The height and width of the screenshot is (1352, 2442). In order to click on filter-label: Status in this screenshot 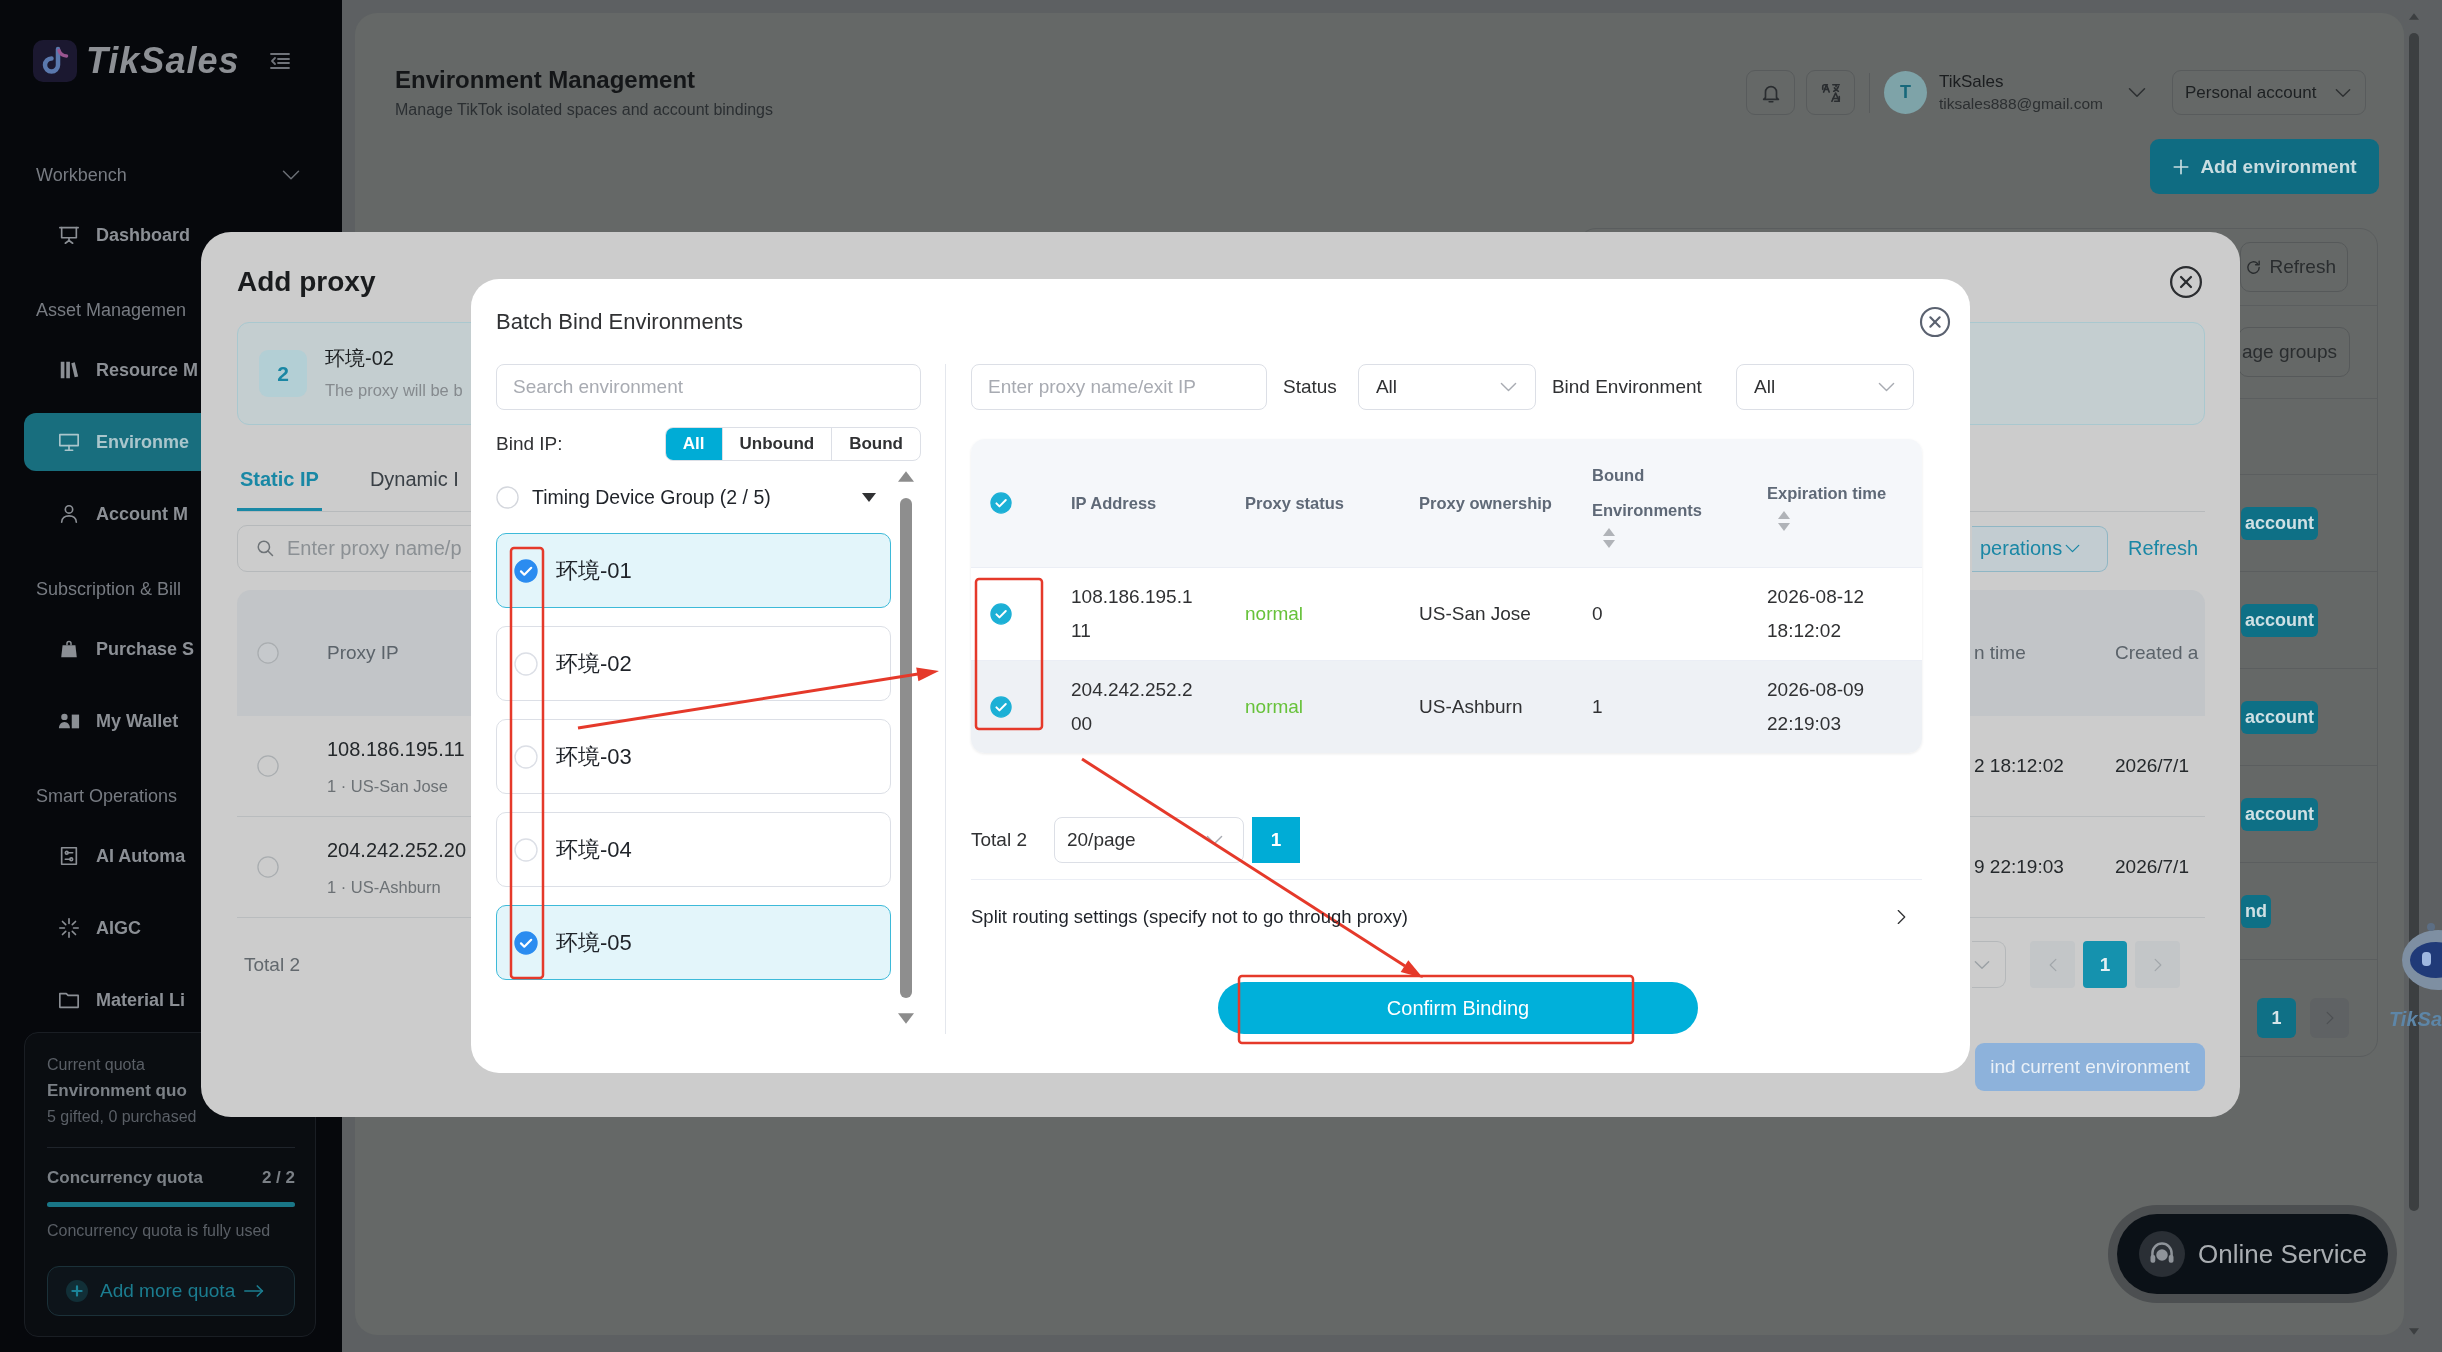, I will do `click(1310, 387)`.